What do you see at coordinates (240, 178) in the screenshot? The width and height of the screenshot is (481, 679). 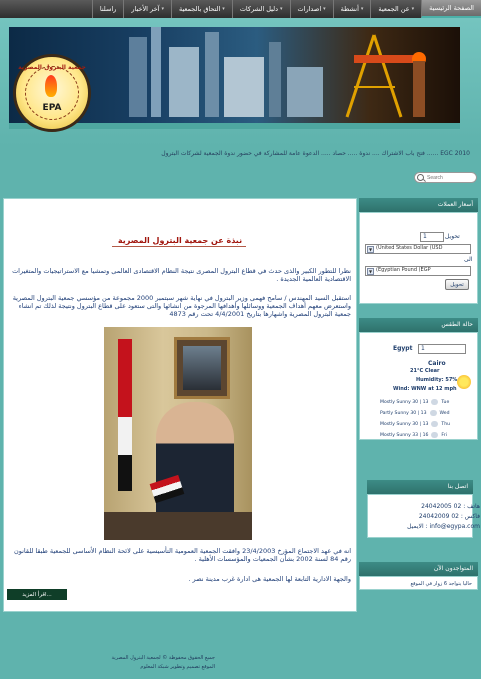 I see `search-bar` at bounding box center [240, 178].